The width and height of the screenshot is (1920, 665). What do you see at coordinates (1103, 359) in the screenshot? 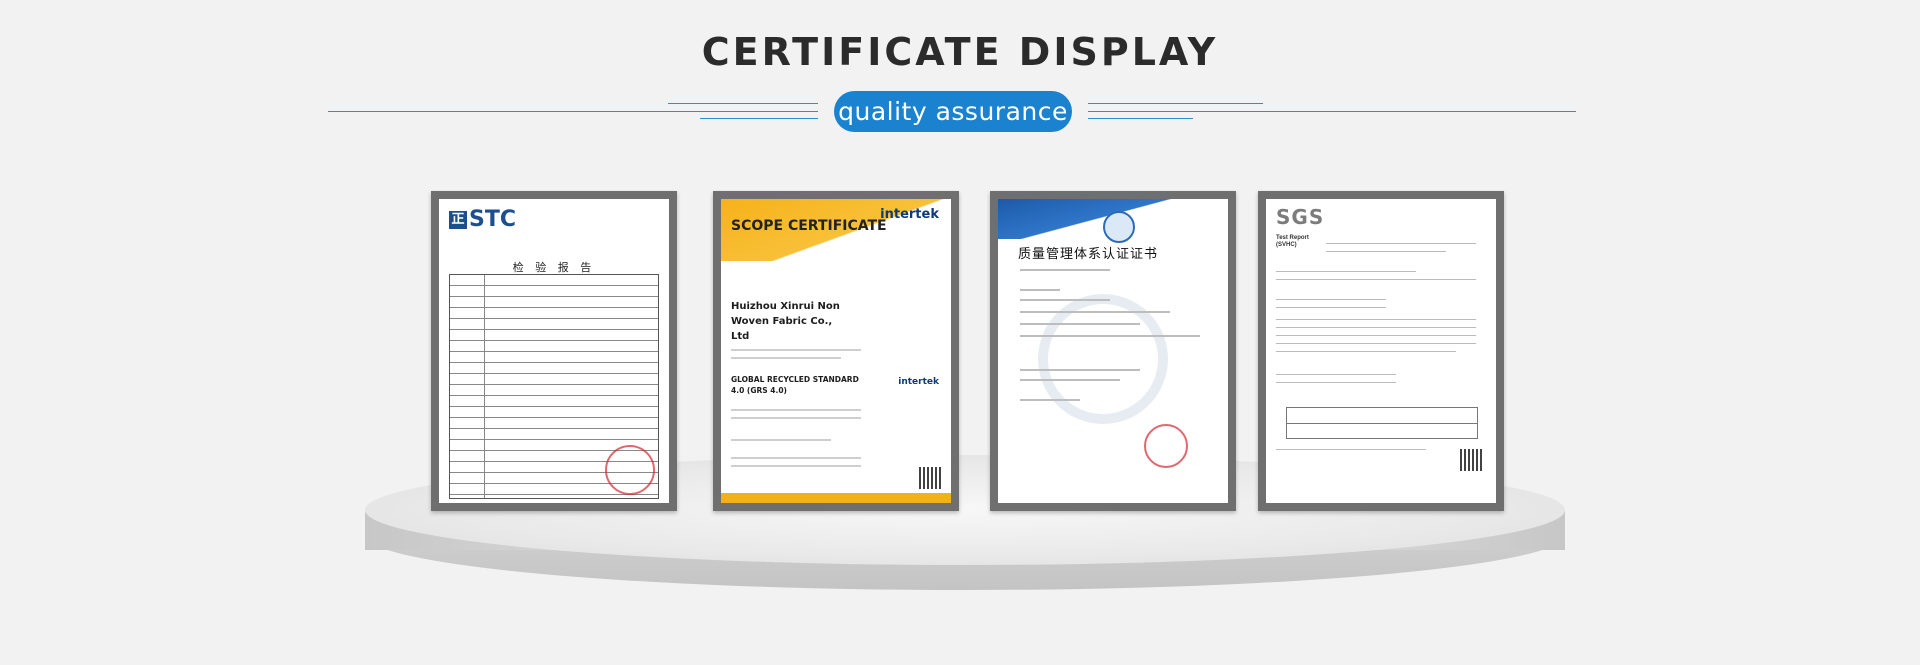
I see `watermark-emblem-icon` at bounding box center [1103, 359].